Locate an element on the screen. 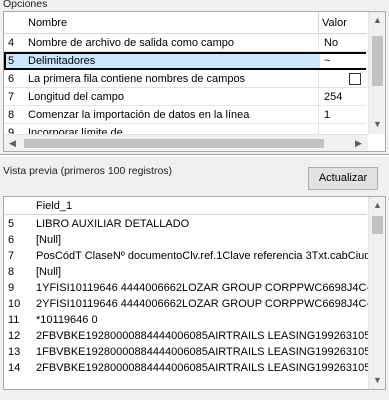 Image resolution: width=389 pixels, height=400 pixels. options-vertical-scrollbar: ▲ ▼ is located at coordinates (376, 73).